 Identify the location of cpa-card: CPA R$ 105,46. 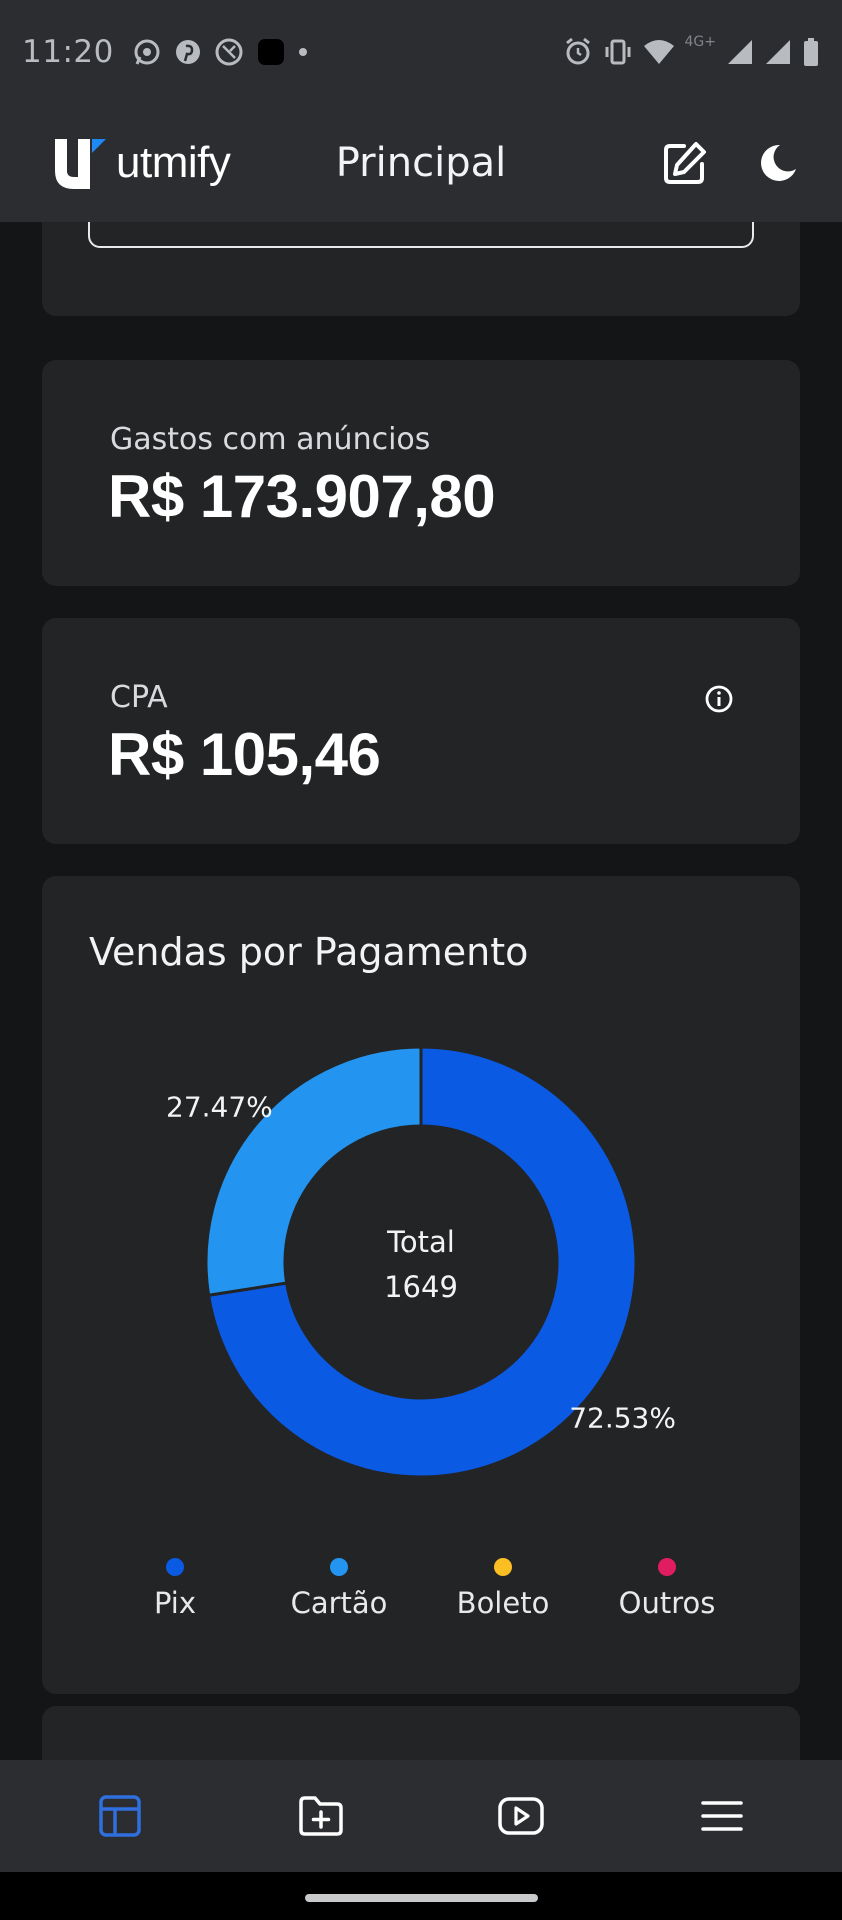
(421, 731).